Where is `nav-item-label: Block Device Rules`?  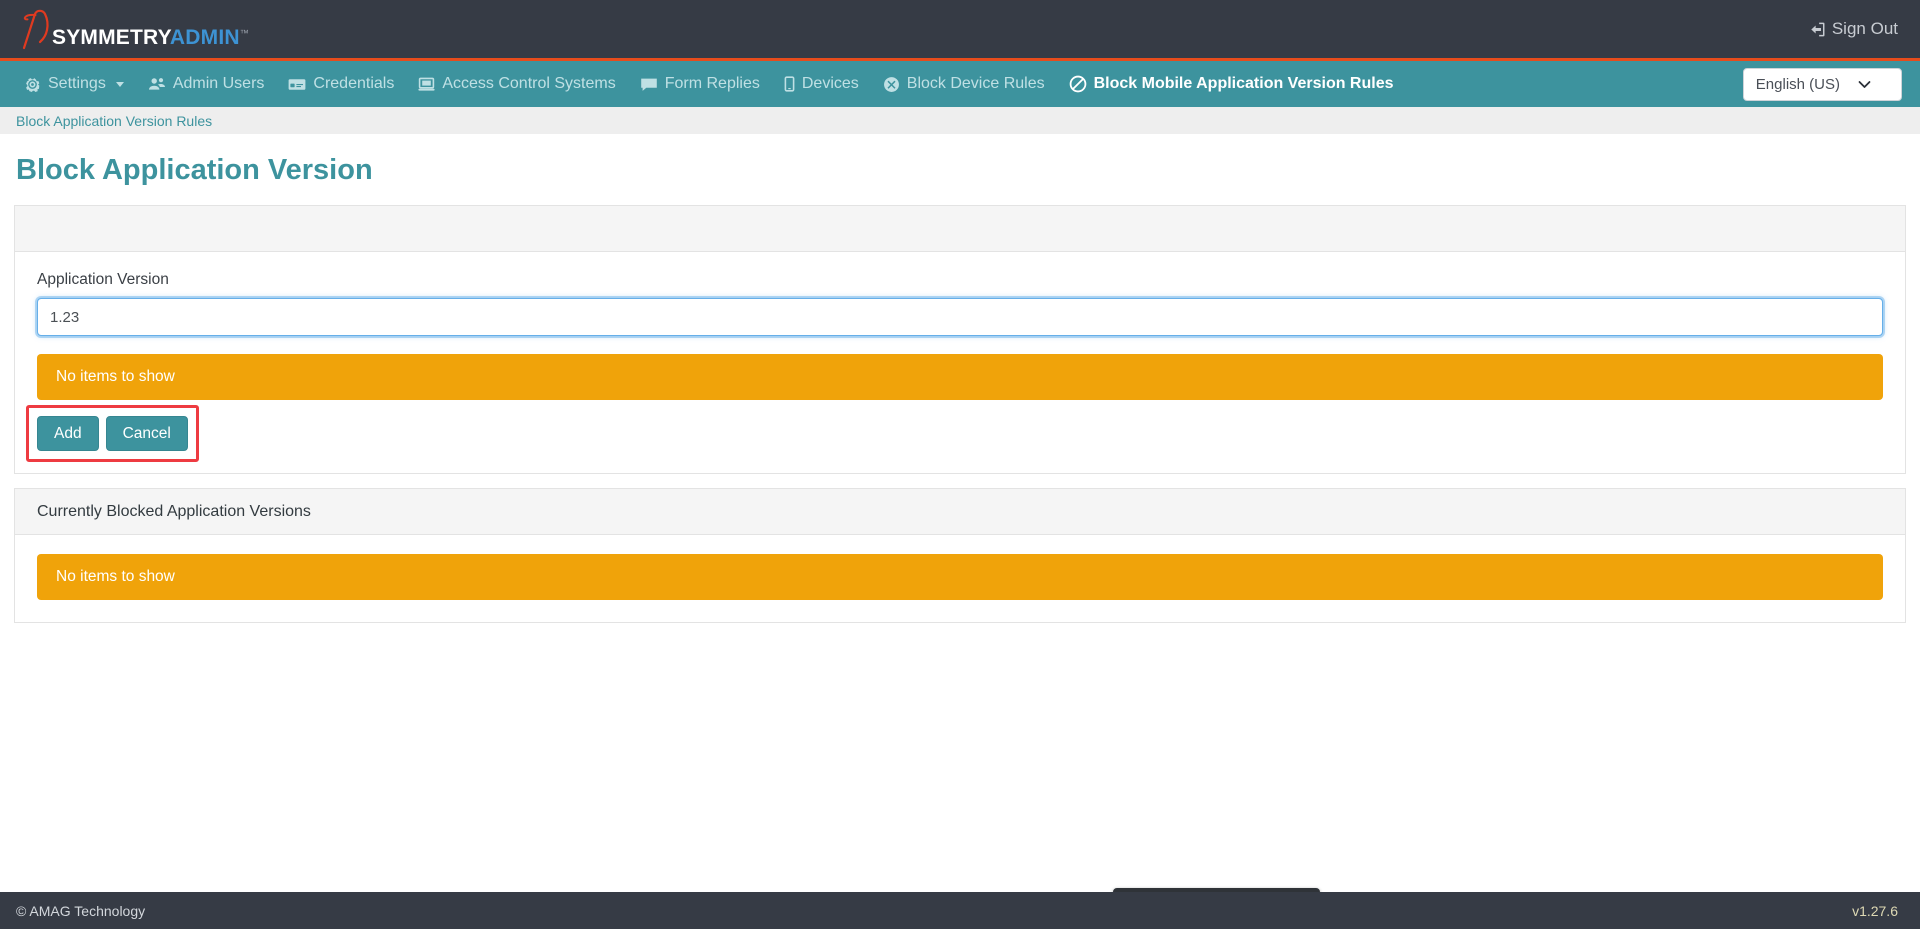
nav-item-label: Block Device Rules is located at coordinates (975, 83).